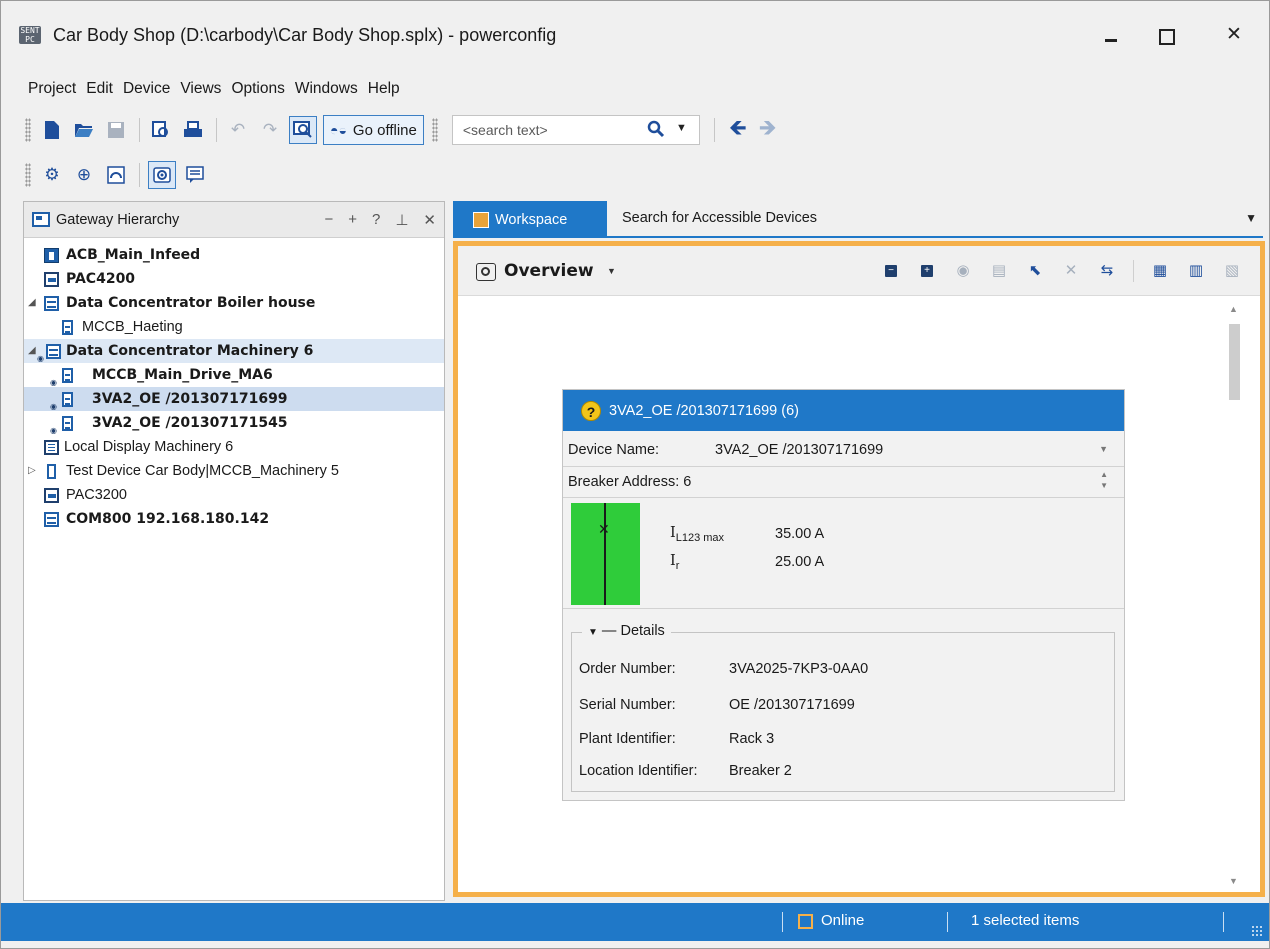  What do you see at coordinates (99, 89) in the screenshot?
I see `menu-edit: Edit` at bounding box center [99, 89].